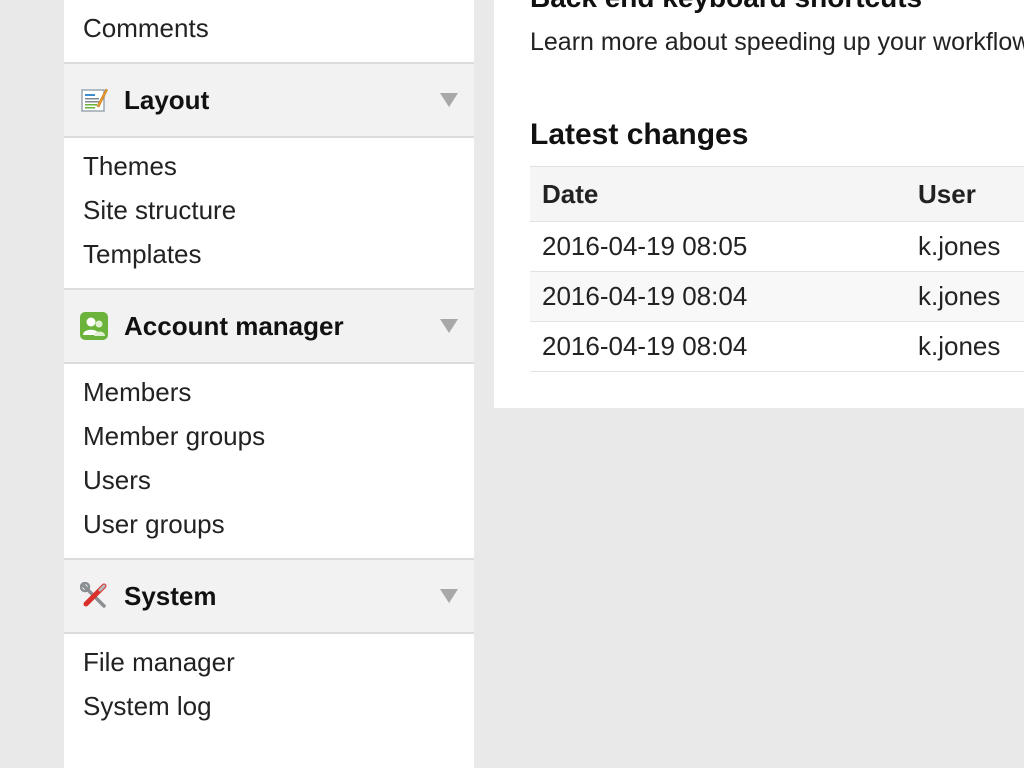 The height and width of the screenshot is (768, 1024). What do you see at coordinates (269, 100) in the screenshot?
I see `group-header-layout: Layout` at bounding box center [269, 100].